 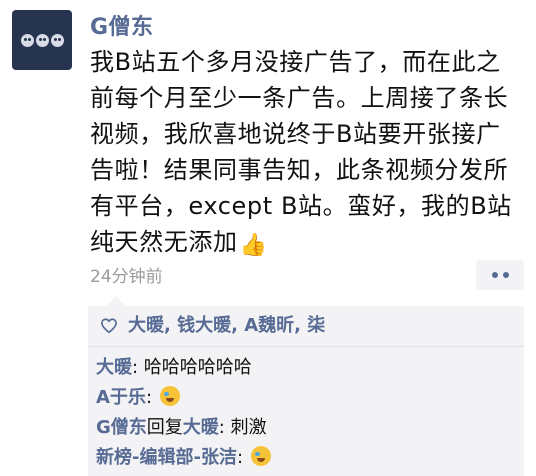 I want to click on reply-to-name: 大暖, so click(x=201, y=427).